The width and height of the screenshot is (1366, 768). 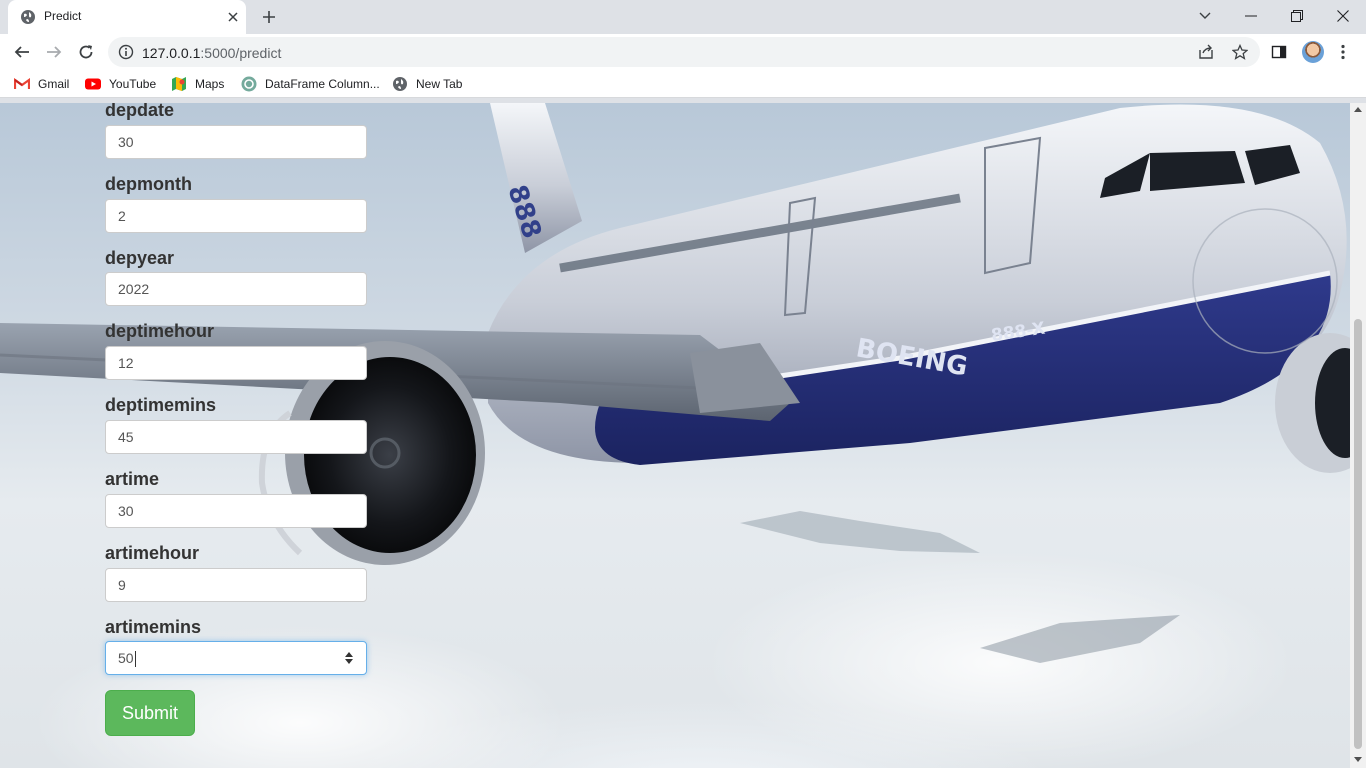 I want to click on minimize-button, so click(x=1251, y=16).